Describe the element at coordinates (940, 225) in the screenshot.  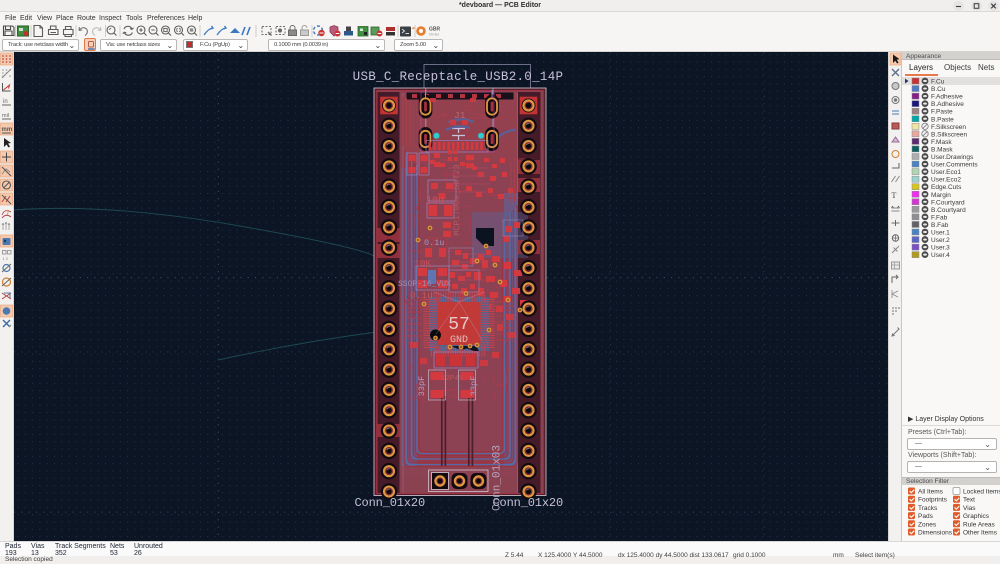
I see `svg-text: B.Fab` at that location.